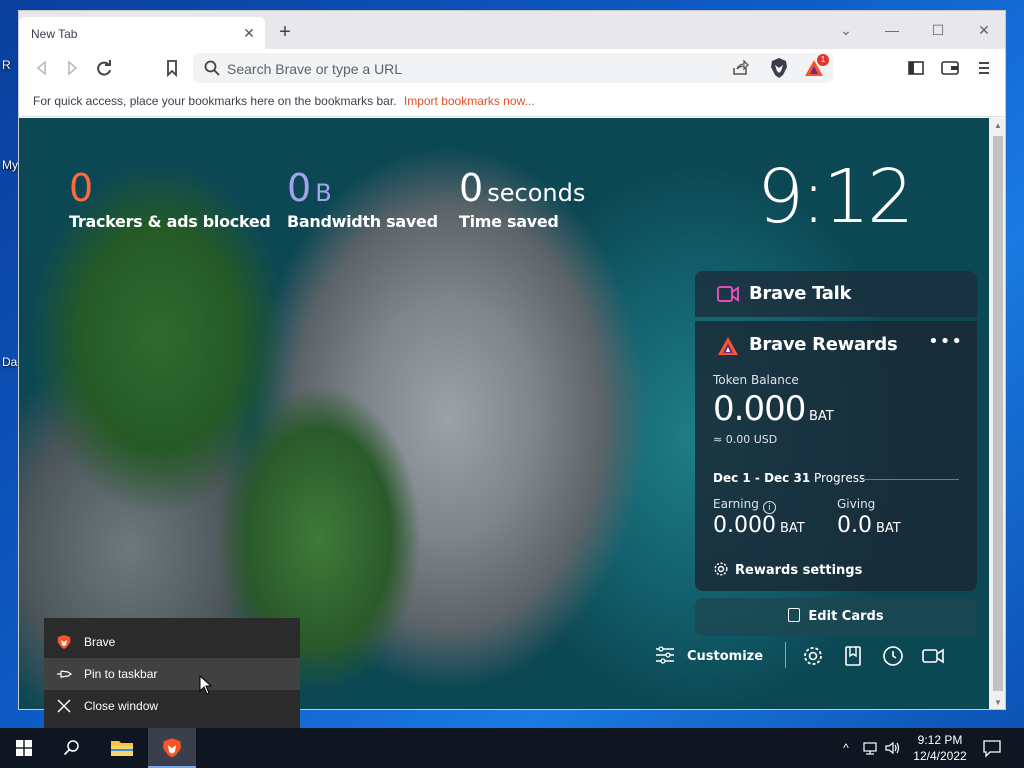 This screenshot has width=1024, height=768. I want to click on sidebar-icon, so click(916, 68).